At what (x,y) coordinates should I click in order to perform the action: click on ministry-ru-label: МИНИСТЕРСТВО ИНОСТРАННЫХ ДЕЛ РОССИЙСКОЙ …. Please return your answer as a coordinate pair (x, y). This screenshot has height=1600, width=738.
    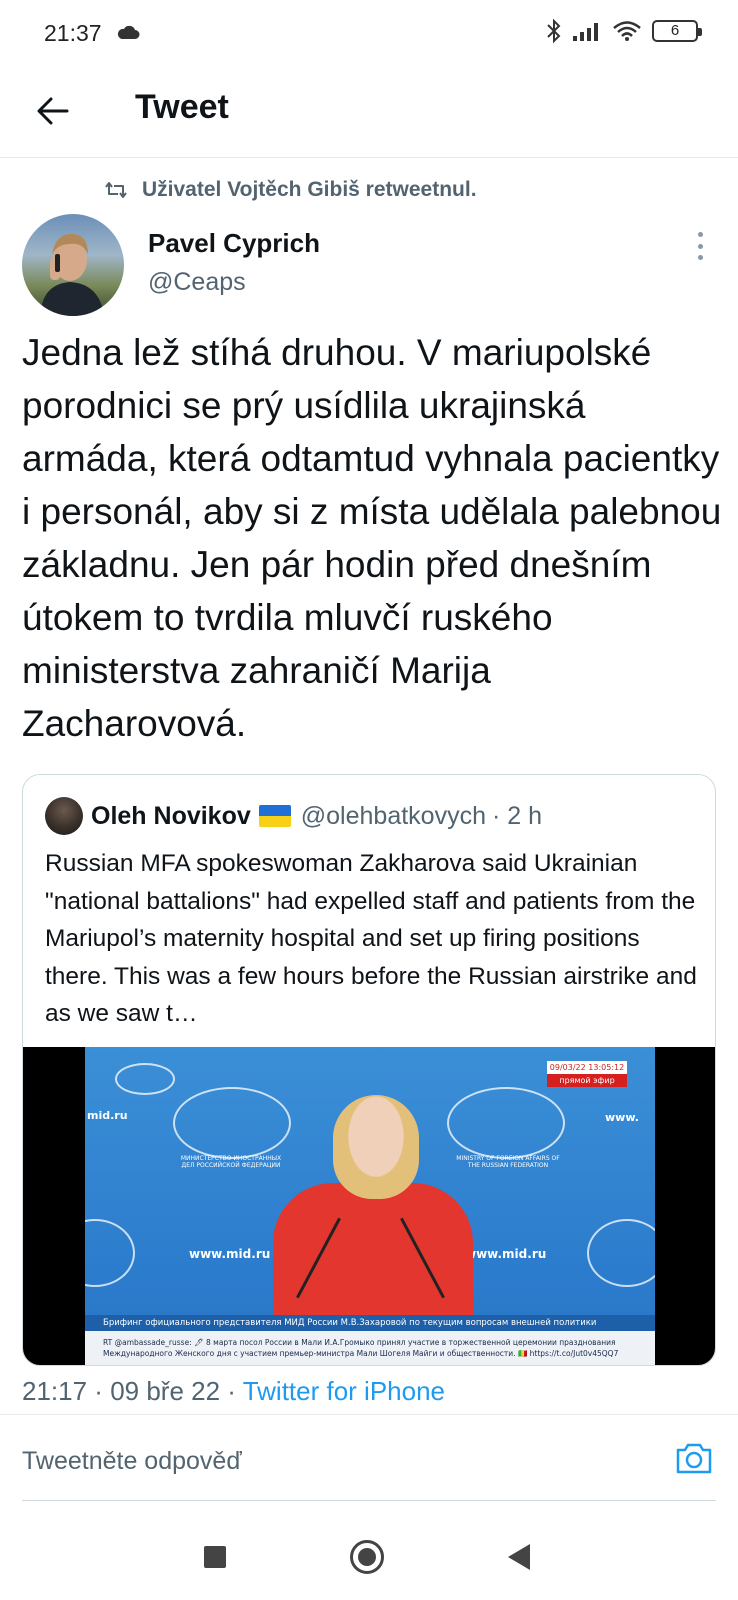
    Looking at the image, I should click on (231, 1162).